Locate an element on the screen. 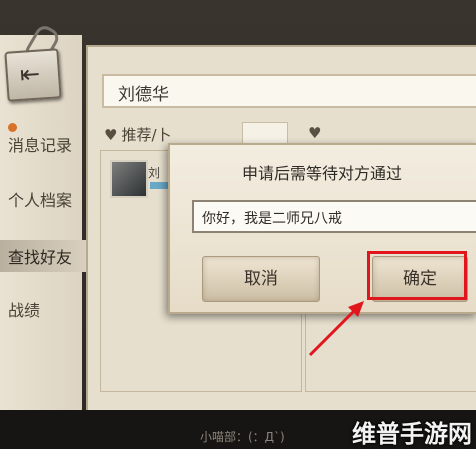 This screenshot has width=476, height=449. request-message-input: 你好，我是二师兄八戒 is located at coordinates (334, 216).